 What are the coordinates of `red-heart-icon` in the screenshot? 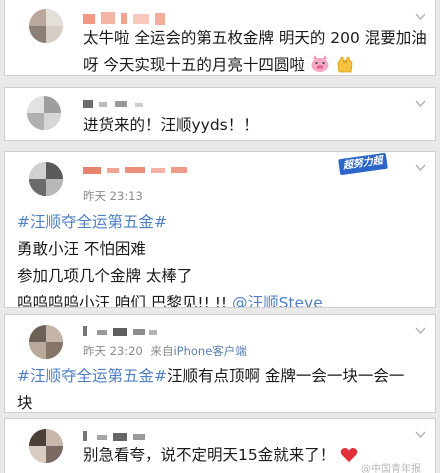 It's located at (349, 455).